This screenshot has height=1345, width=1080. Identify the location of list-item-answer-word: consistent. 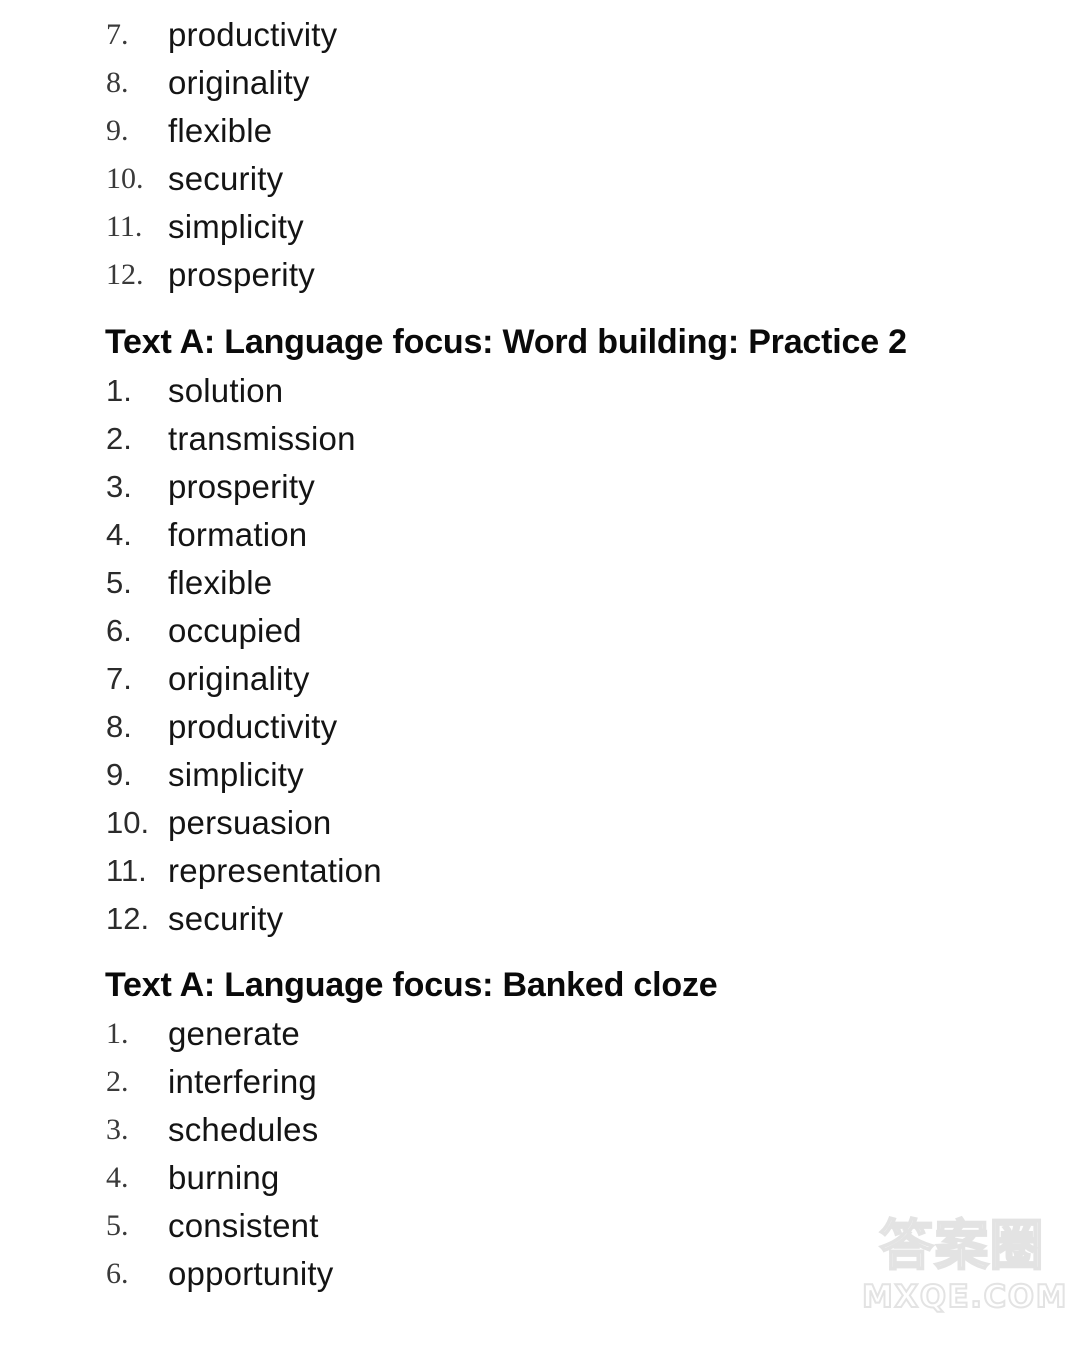
(243, 1225).